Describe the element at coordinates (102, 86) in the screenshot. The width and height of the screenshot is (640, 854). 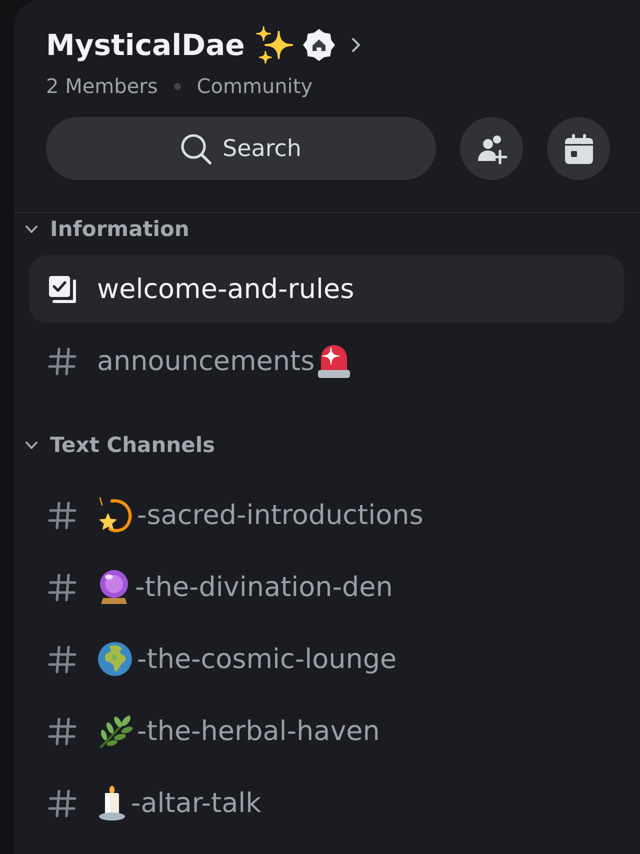
I see `member-count: 2 Members` at that location.